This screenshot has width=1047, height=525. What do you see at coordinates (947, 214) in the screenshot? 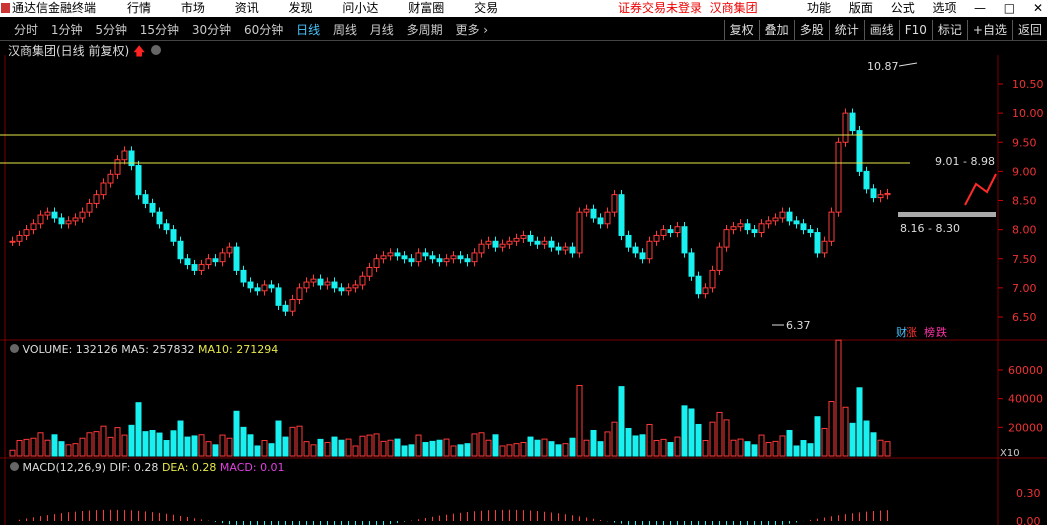
I see `range-band` at bounding box center [947, 214].